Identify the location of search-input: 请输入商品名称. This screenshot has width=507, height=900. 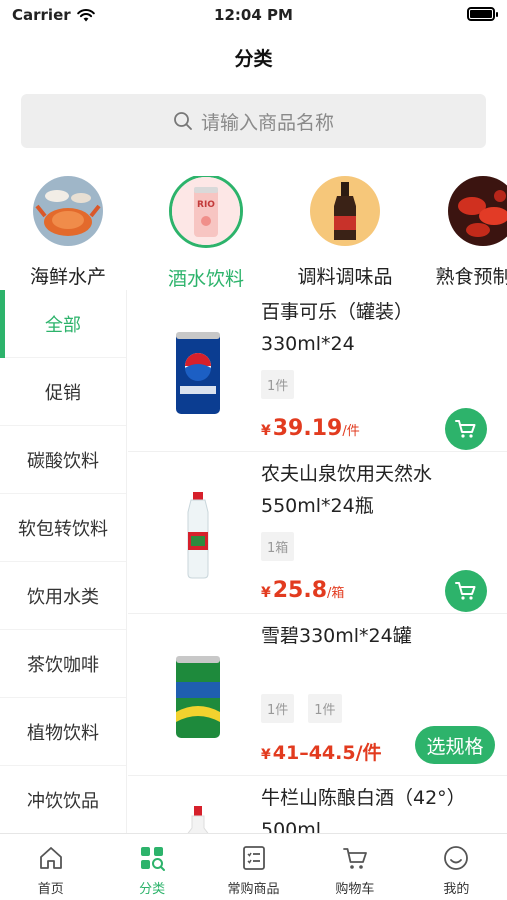
(253, 121).